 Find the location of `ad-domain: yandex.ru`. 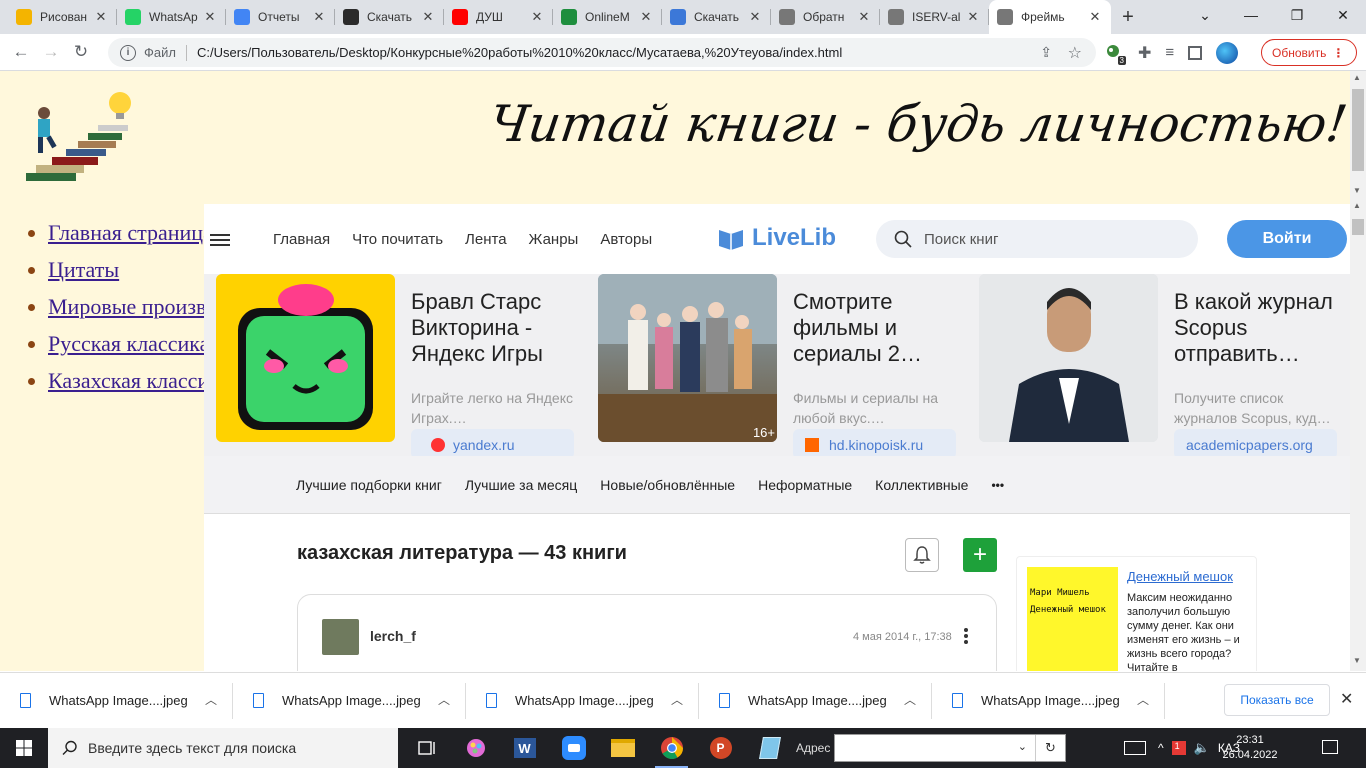

ad-domain: yandex.ru is located at coordinates (492, 444).